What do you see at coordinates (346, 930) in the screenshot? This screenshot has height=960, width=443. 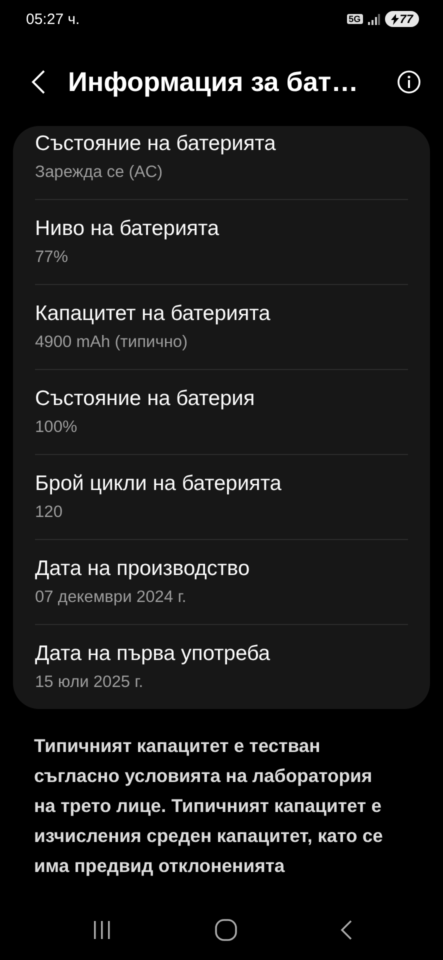 I see `back-nav-icon` at bounding box center [346, 930].